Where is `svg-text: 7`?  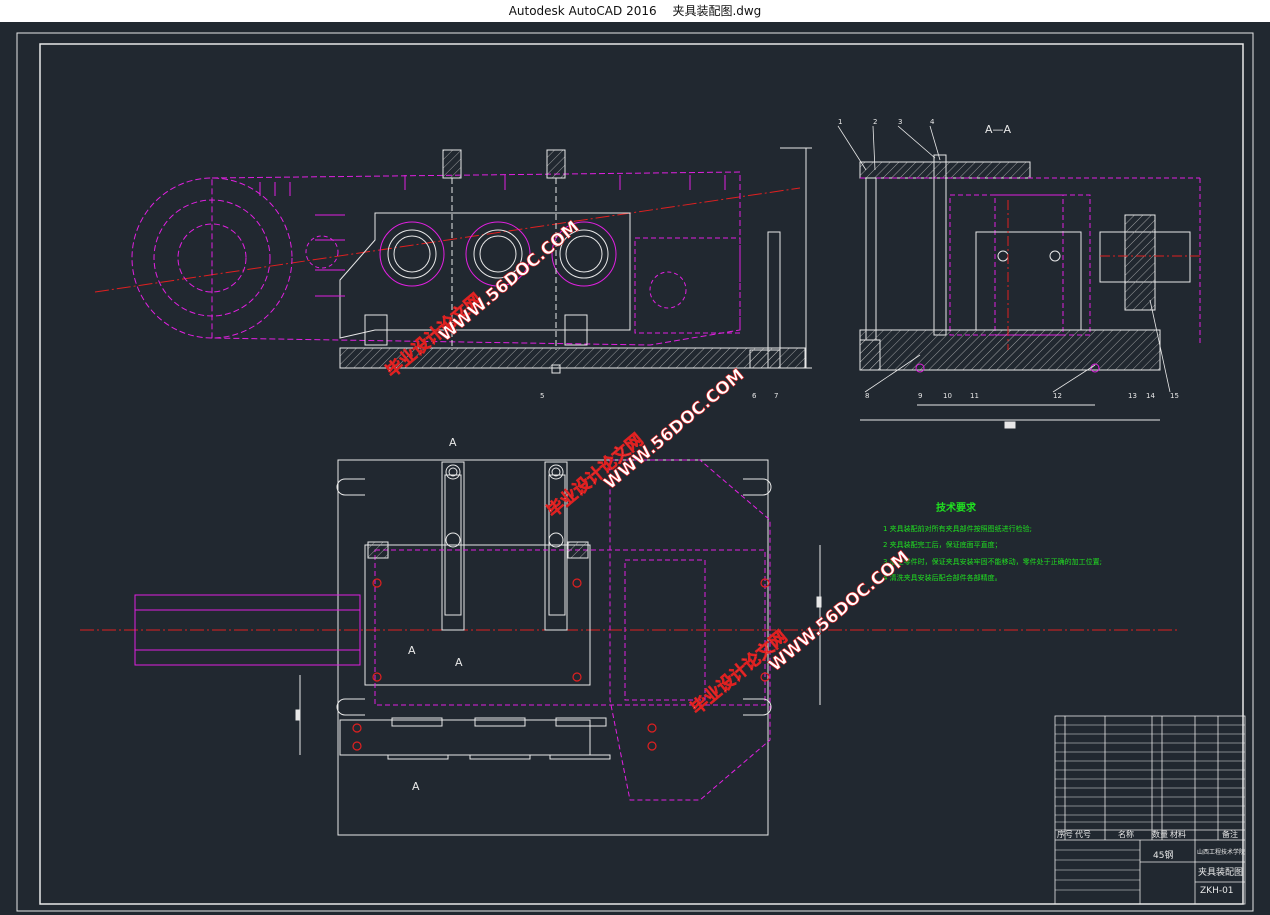 svg-text: 7 is located at coordinates (776, 396).